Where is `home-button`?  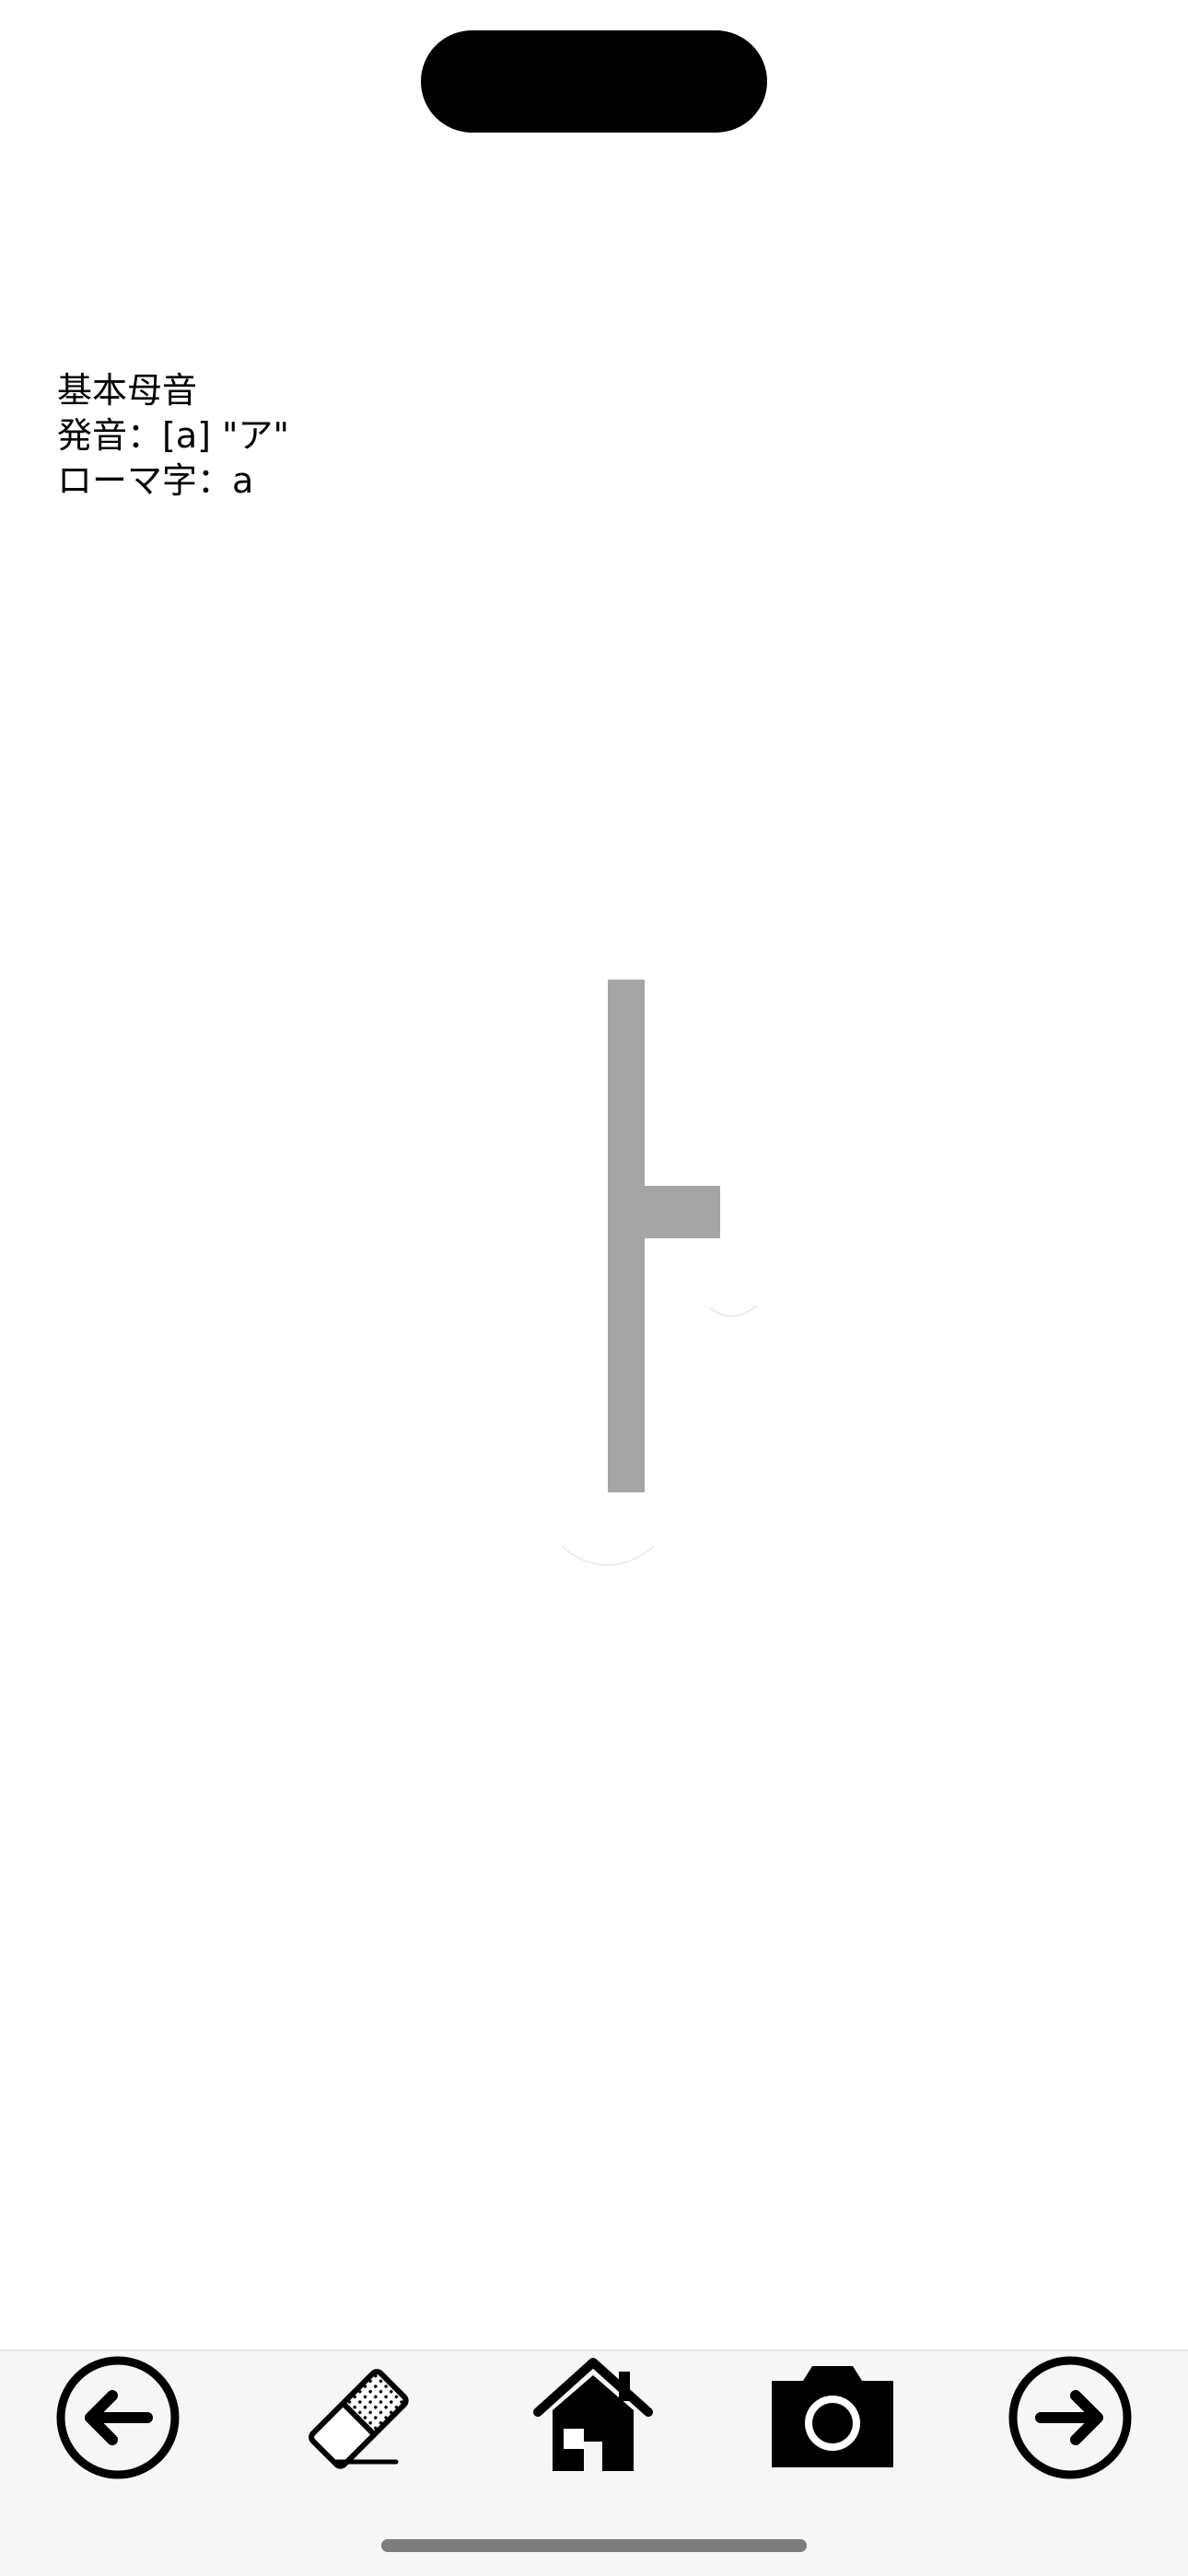 home-button is located at coordinates (593, 2417).